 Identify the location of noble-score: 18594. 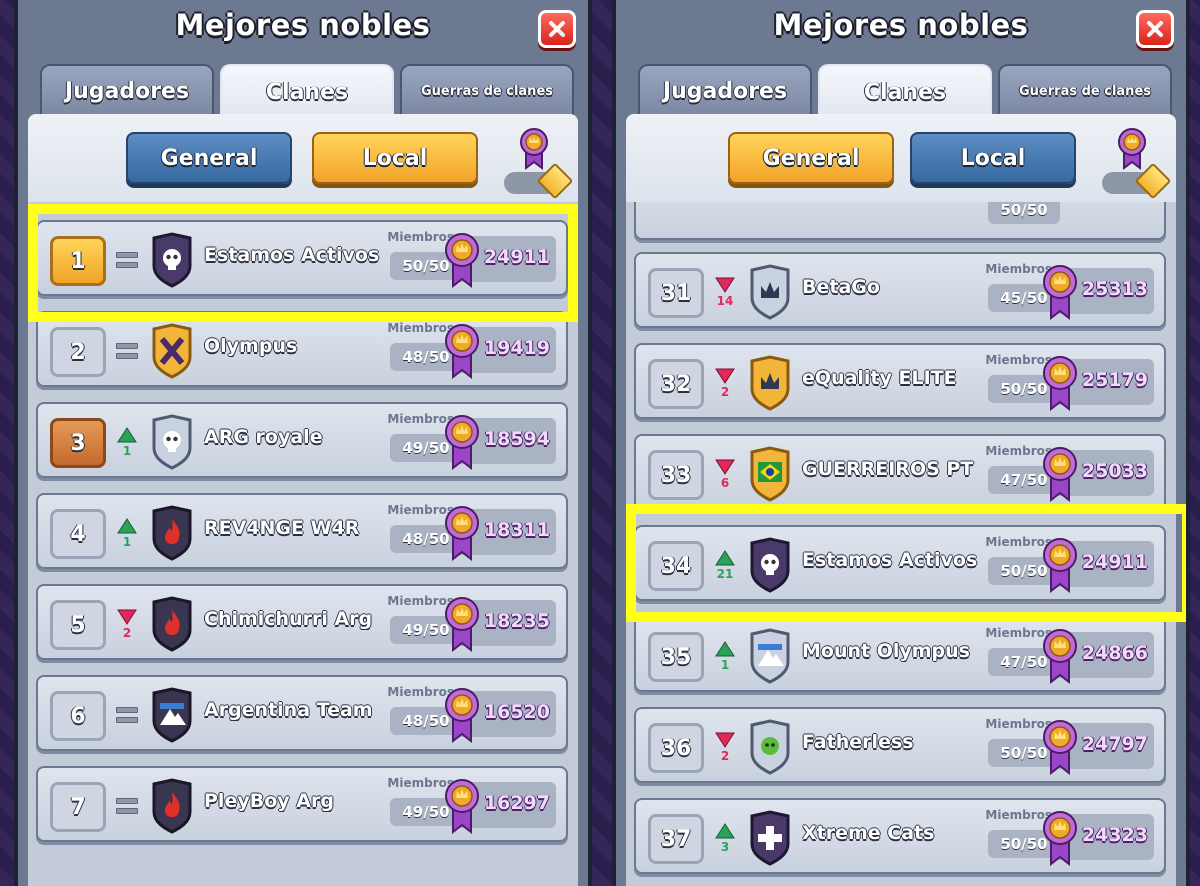
(500, 443).